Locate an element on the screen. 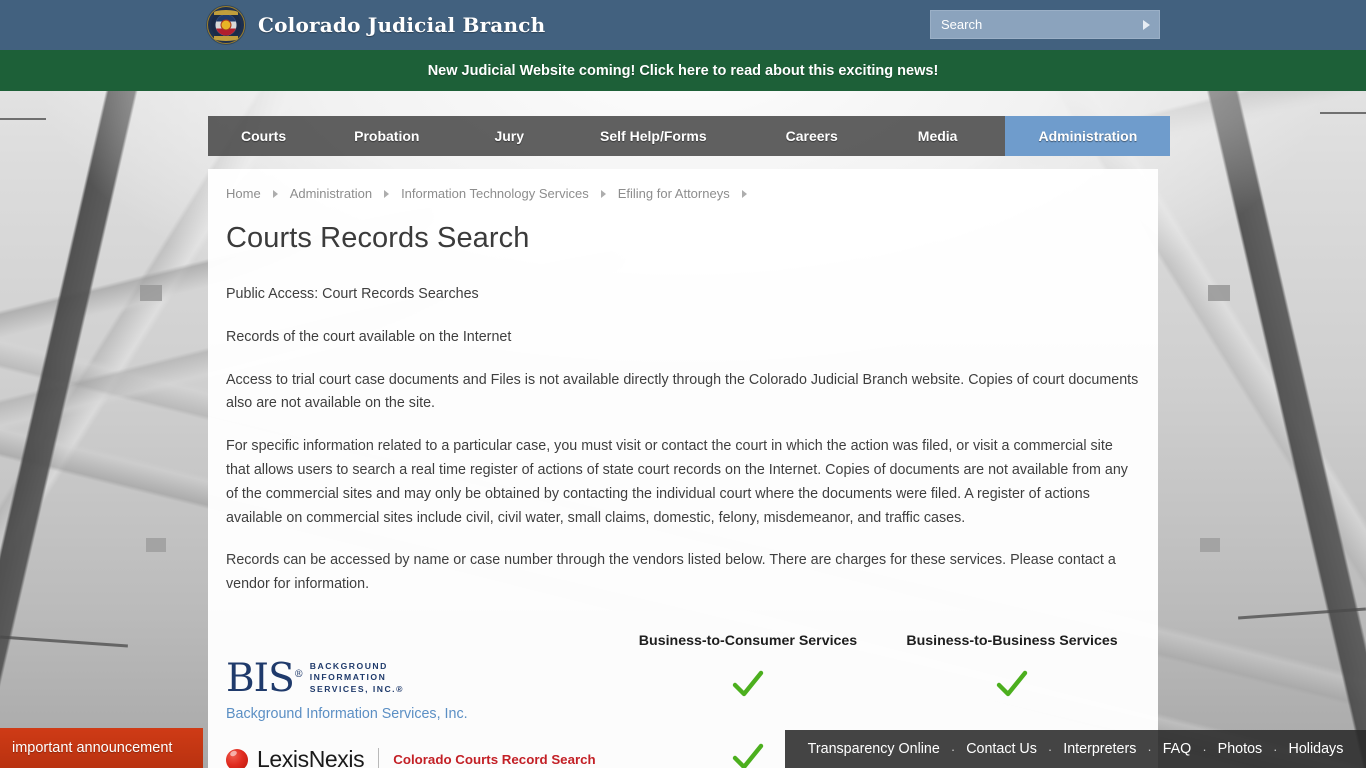  footer-link-contact-us: Contact Us is located at coordinates (1001, 749).